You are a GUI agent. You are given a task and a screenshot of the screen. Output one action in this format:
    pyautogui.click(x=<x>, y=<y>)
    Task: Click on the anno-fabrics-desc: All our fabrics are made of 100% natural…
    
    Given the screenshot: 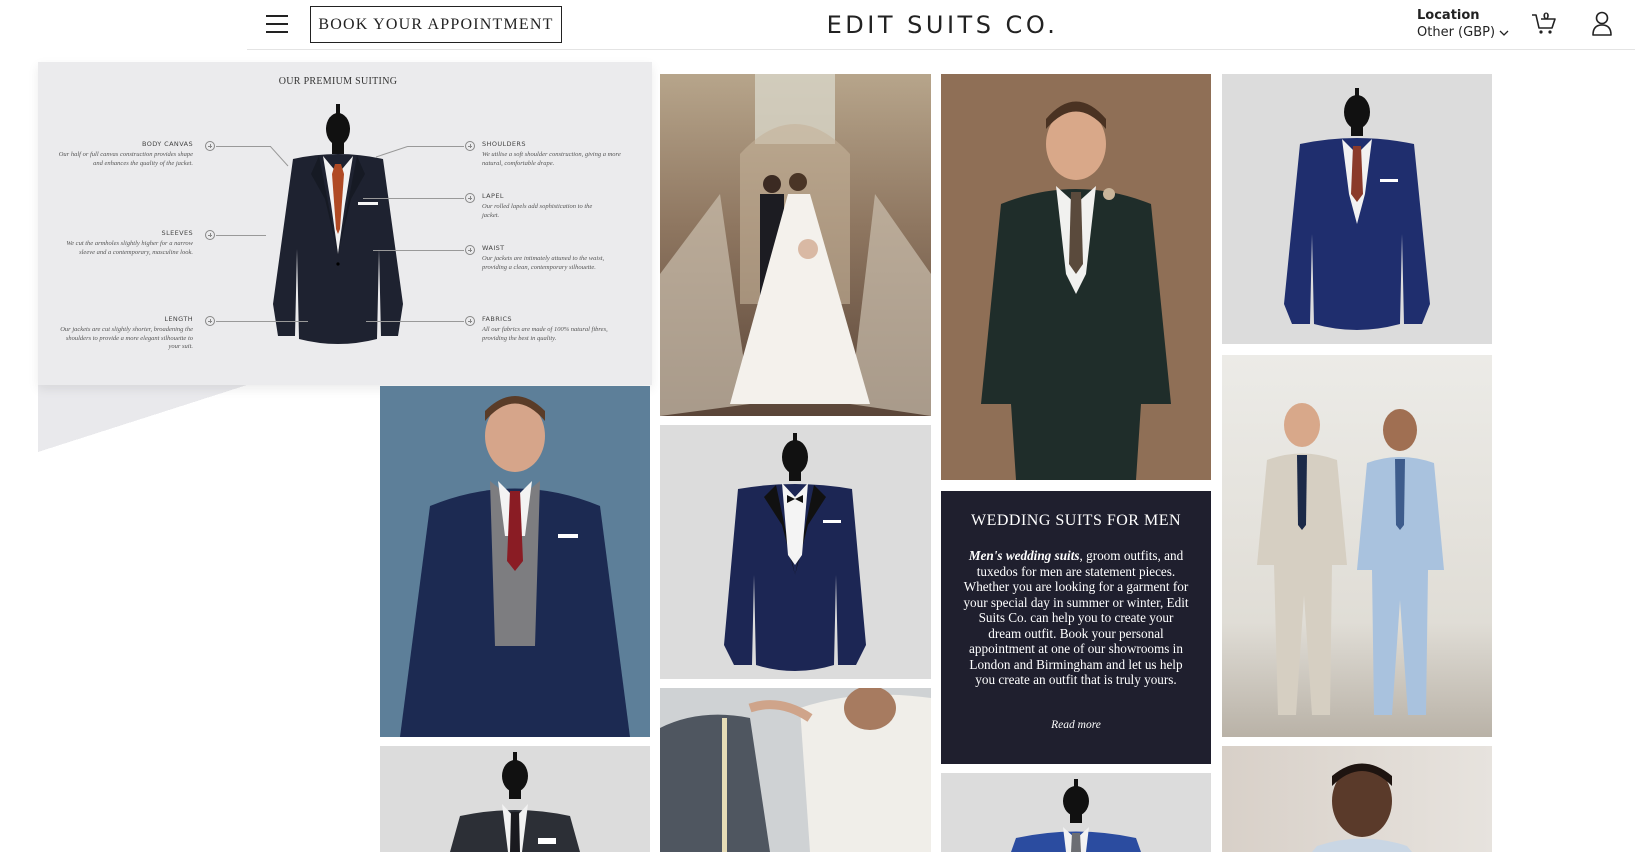 What is the action you would take?
    pyautogui.click(x=545, y=334)
    